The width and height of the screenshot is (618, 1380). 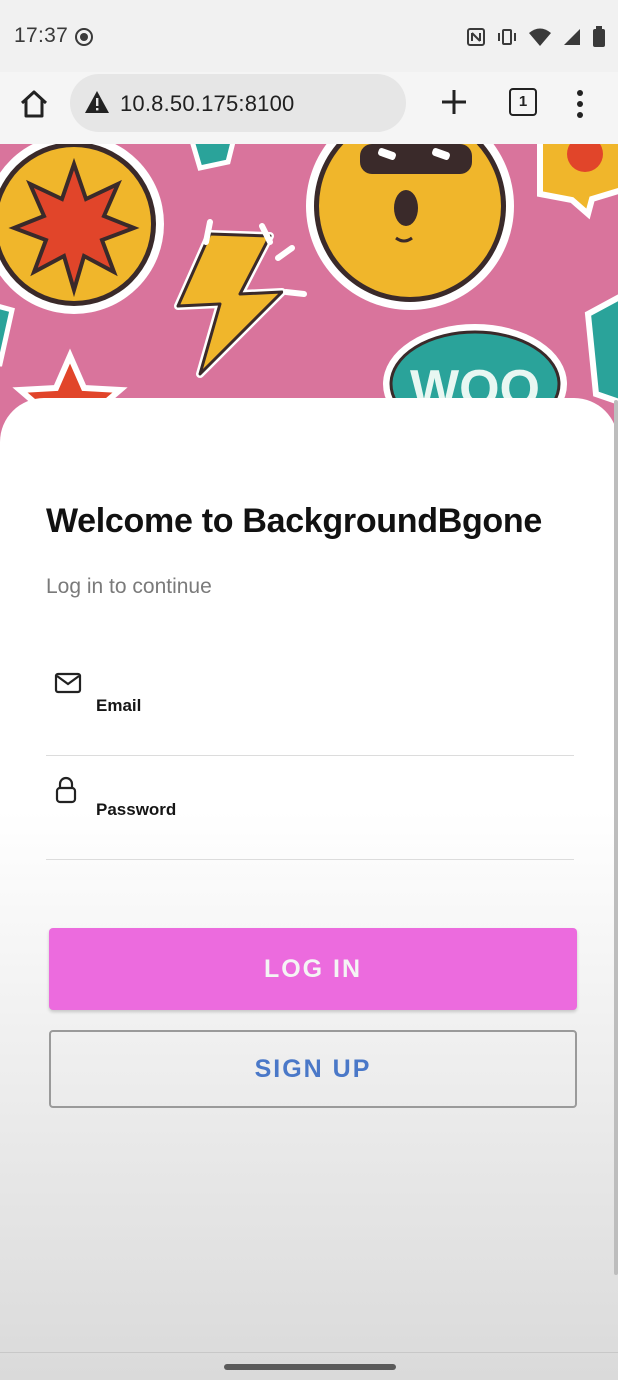 I want to click on home-icon, so click(x=35, y=105).